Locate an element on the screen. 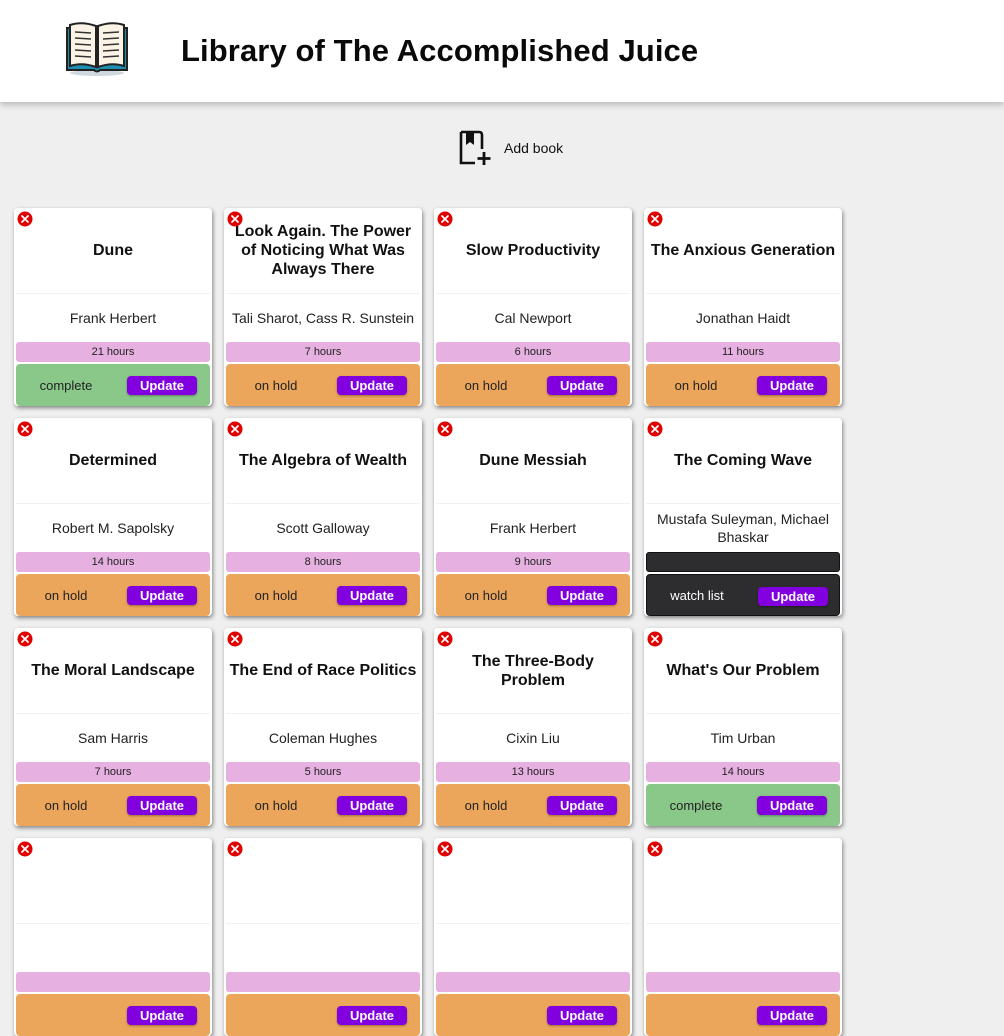 This screenshot has height=1036, width=1004. add-book-button: Add book is located at coordinates (510, 148).